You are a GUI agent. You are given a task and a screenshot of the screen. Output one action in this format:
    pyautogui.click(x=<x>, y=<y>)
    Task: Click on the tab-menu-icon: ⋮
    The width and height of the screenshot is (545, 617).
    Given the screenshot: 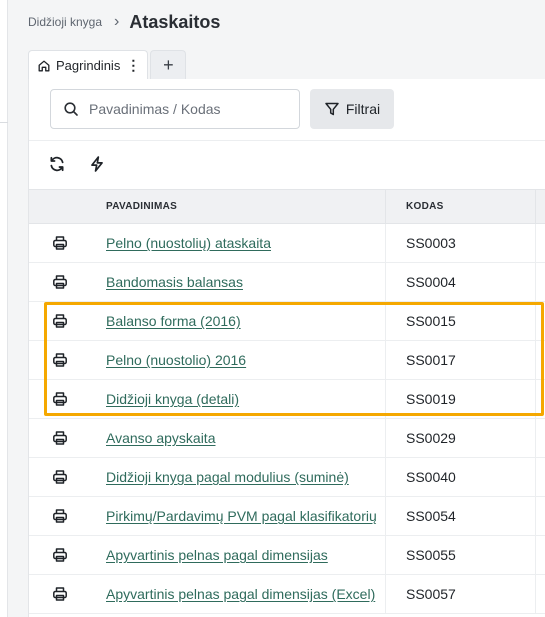 What is the action you would take?
    pyautogui.click(x=133, y=65)
    